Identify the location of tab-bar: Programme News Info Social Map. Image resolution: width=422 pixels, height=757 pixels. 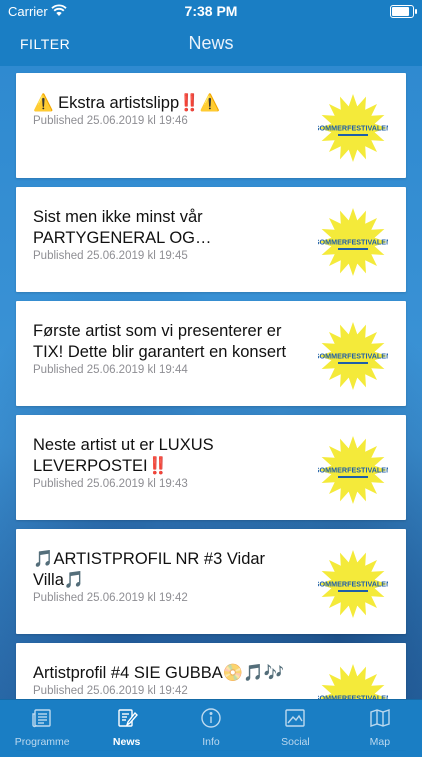
(211, 724).